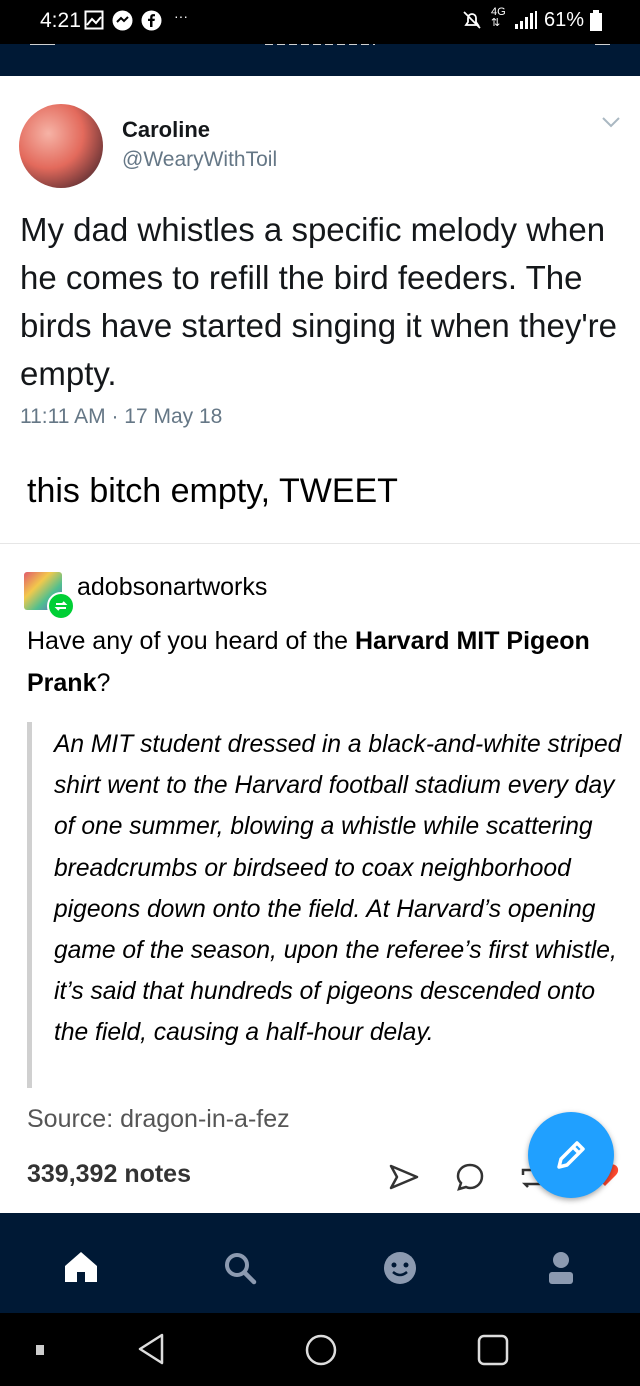 The image size is (640, 1386). What do you see at coordinates (320, 543) in the screenshot?
I see `divider` at bounding box center [320, 543].